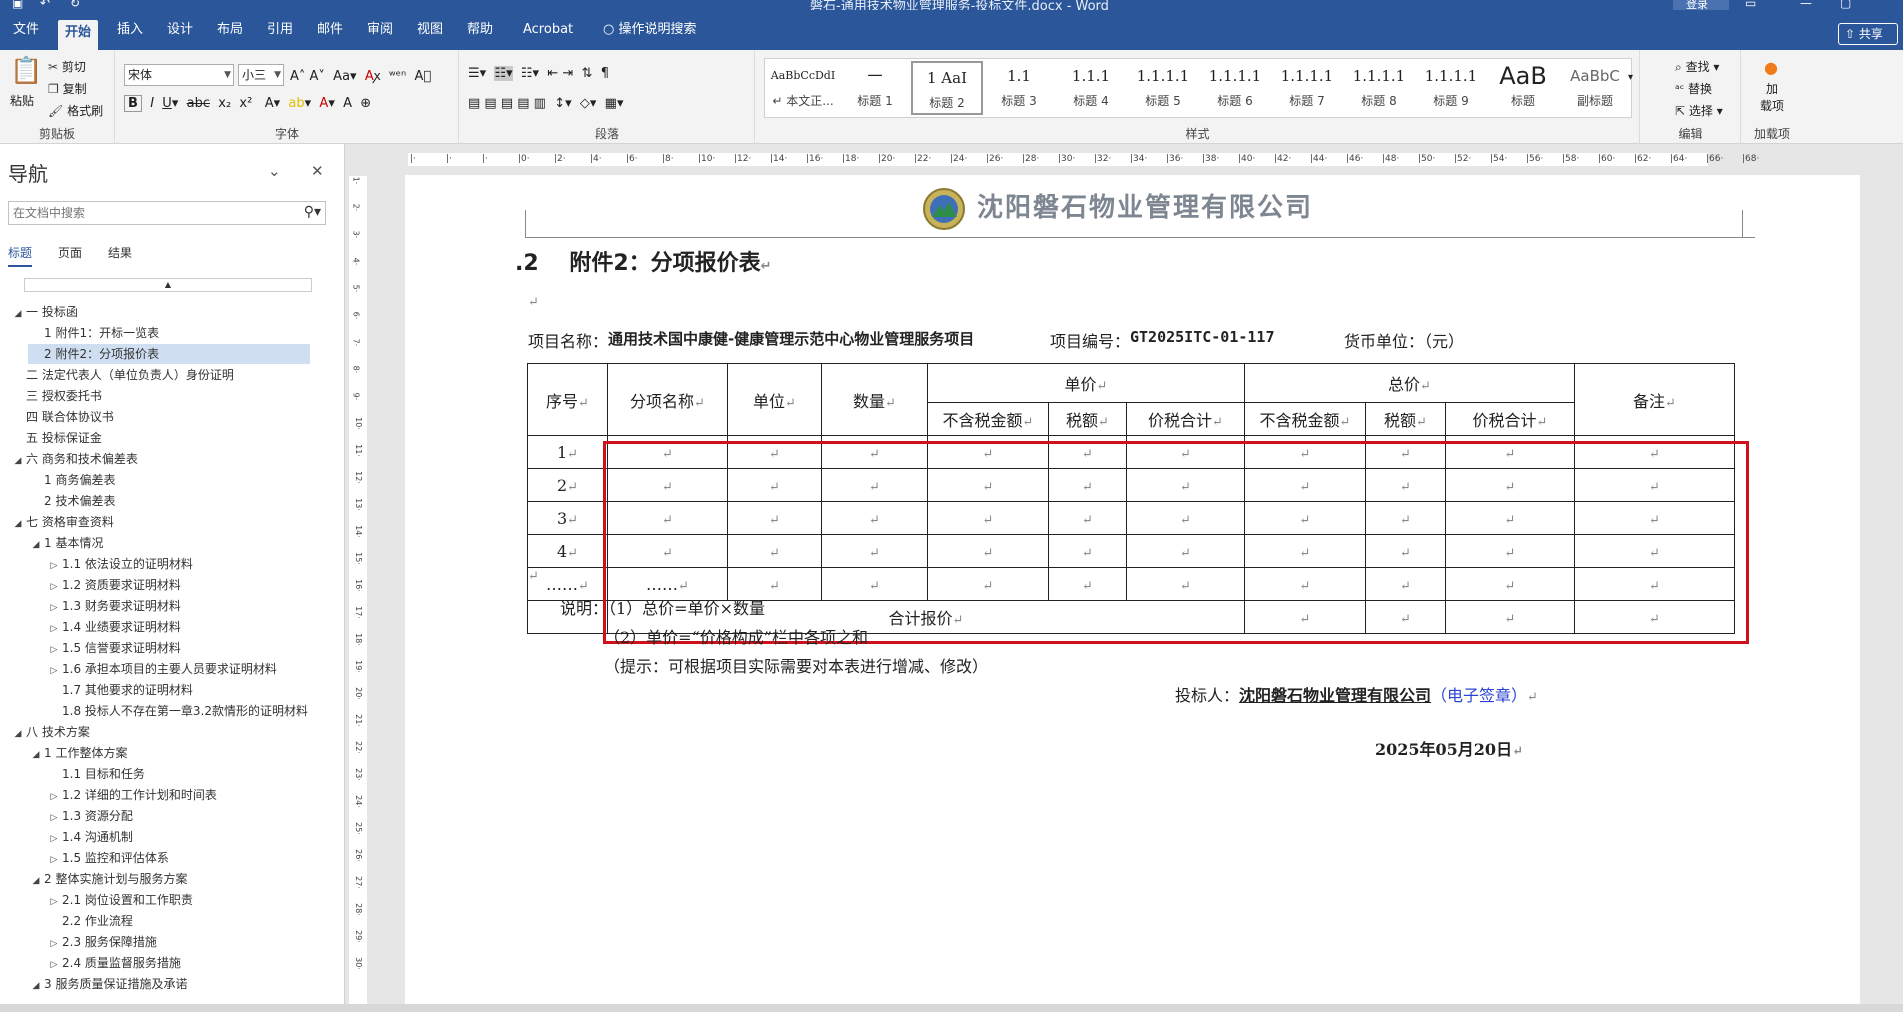 This screenshot has height=1012, width=1903. Describe the element at coordinates (101, 942) in the screenshot. I see `nav-heading-item: ▷ 2.3 服务保障措施` at that location.